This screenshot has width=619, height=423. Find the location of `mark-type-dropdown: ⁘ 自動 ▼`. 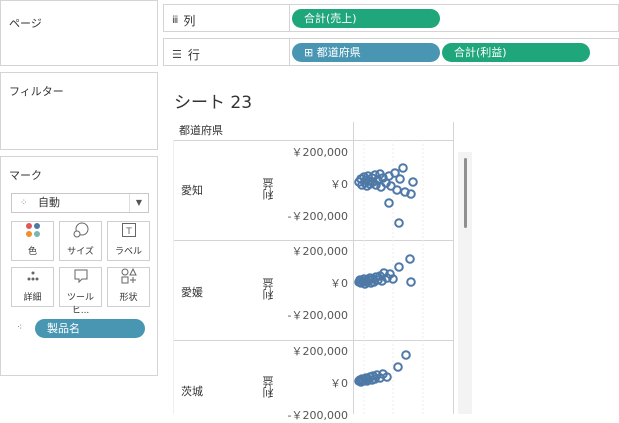

mark-type-dropdown: ⁘ 自動 ▼ is located at coordinates (80, 203).